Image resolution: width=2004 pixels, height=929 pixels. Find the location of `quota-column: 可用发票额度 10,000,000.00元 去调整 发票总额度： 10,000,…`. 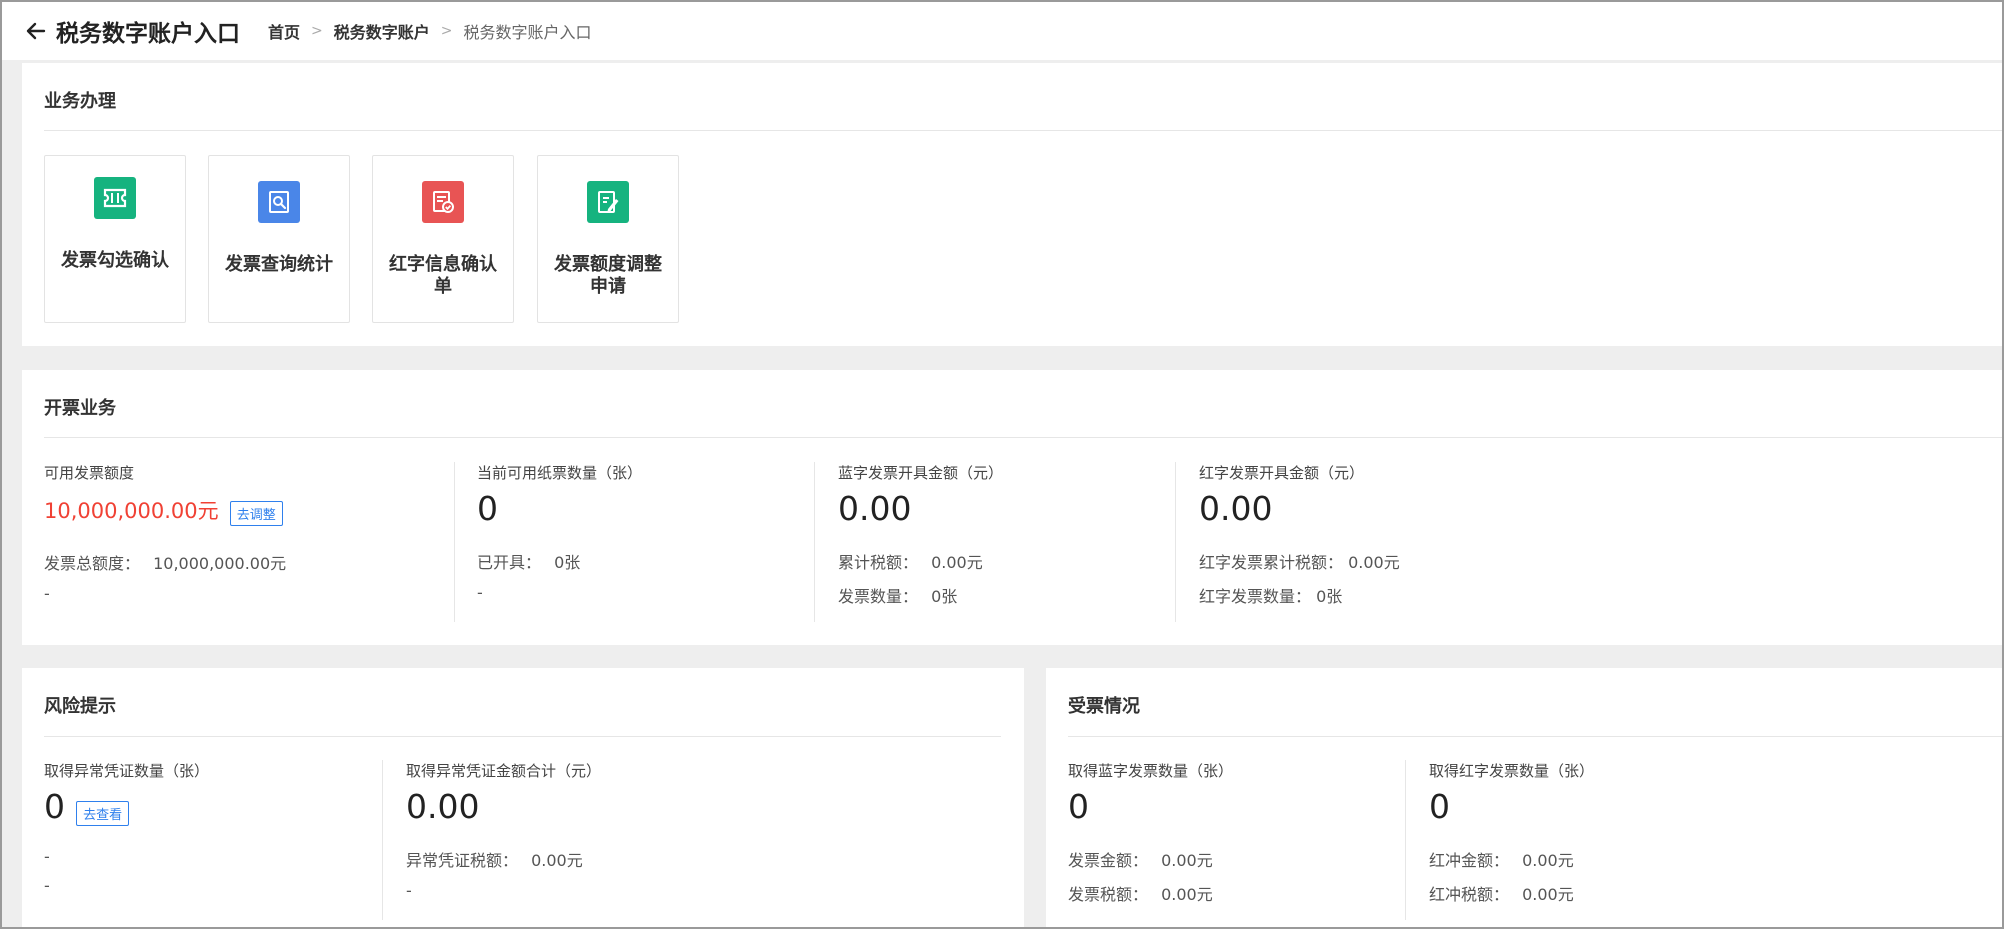

quota-column: 可用发票额度 10,000,000.00元 去调整 发票总额度： 10,000,… is located at coordinates (165, 532).